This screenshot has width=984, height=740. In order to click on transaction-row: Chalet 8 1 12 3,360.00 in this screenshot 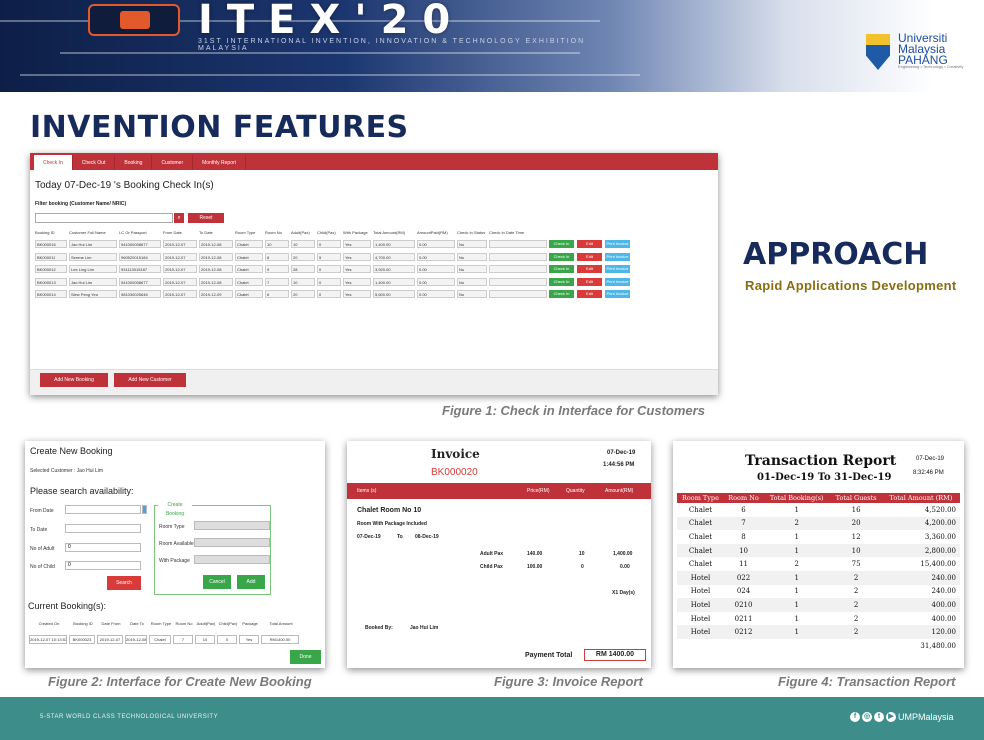, I will do `click(818, 537)`.